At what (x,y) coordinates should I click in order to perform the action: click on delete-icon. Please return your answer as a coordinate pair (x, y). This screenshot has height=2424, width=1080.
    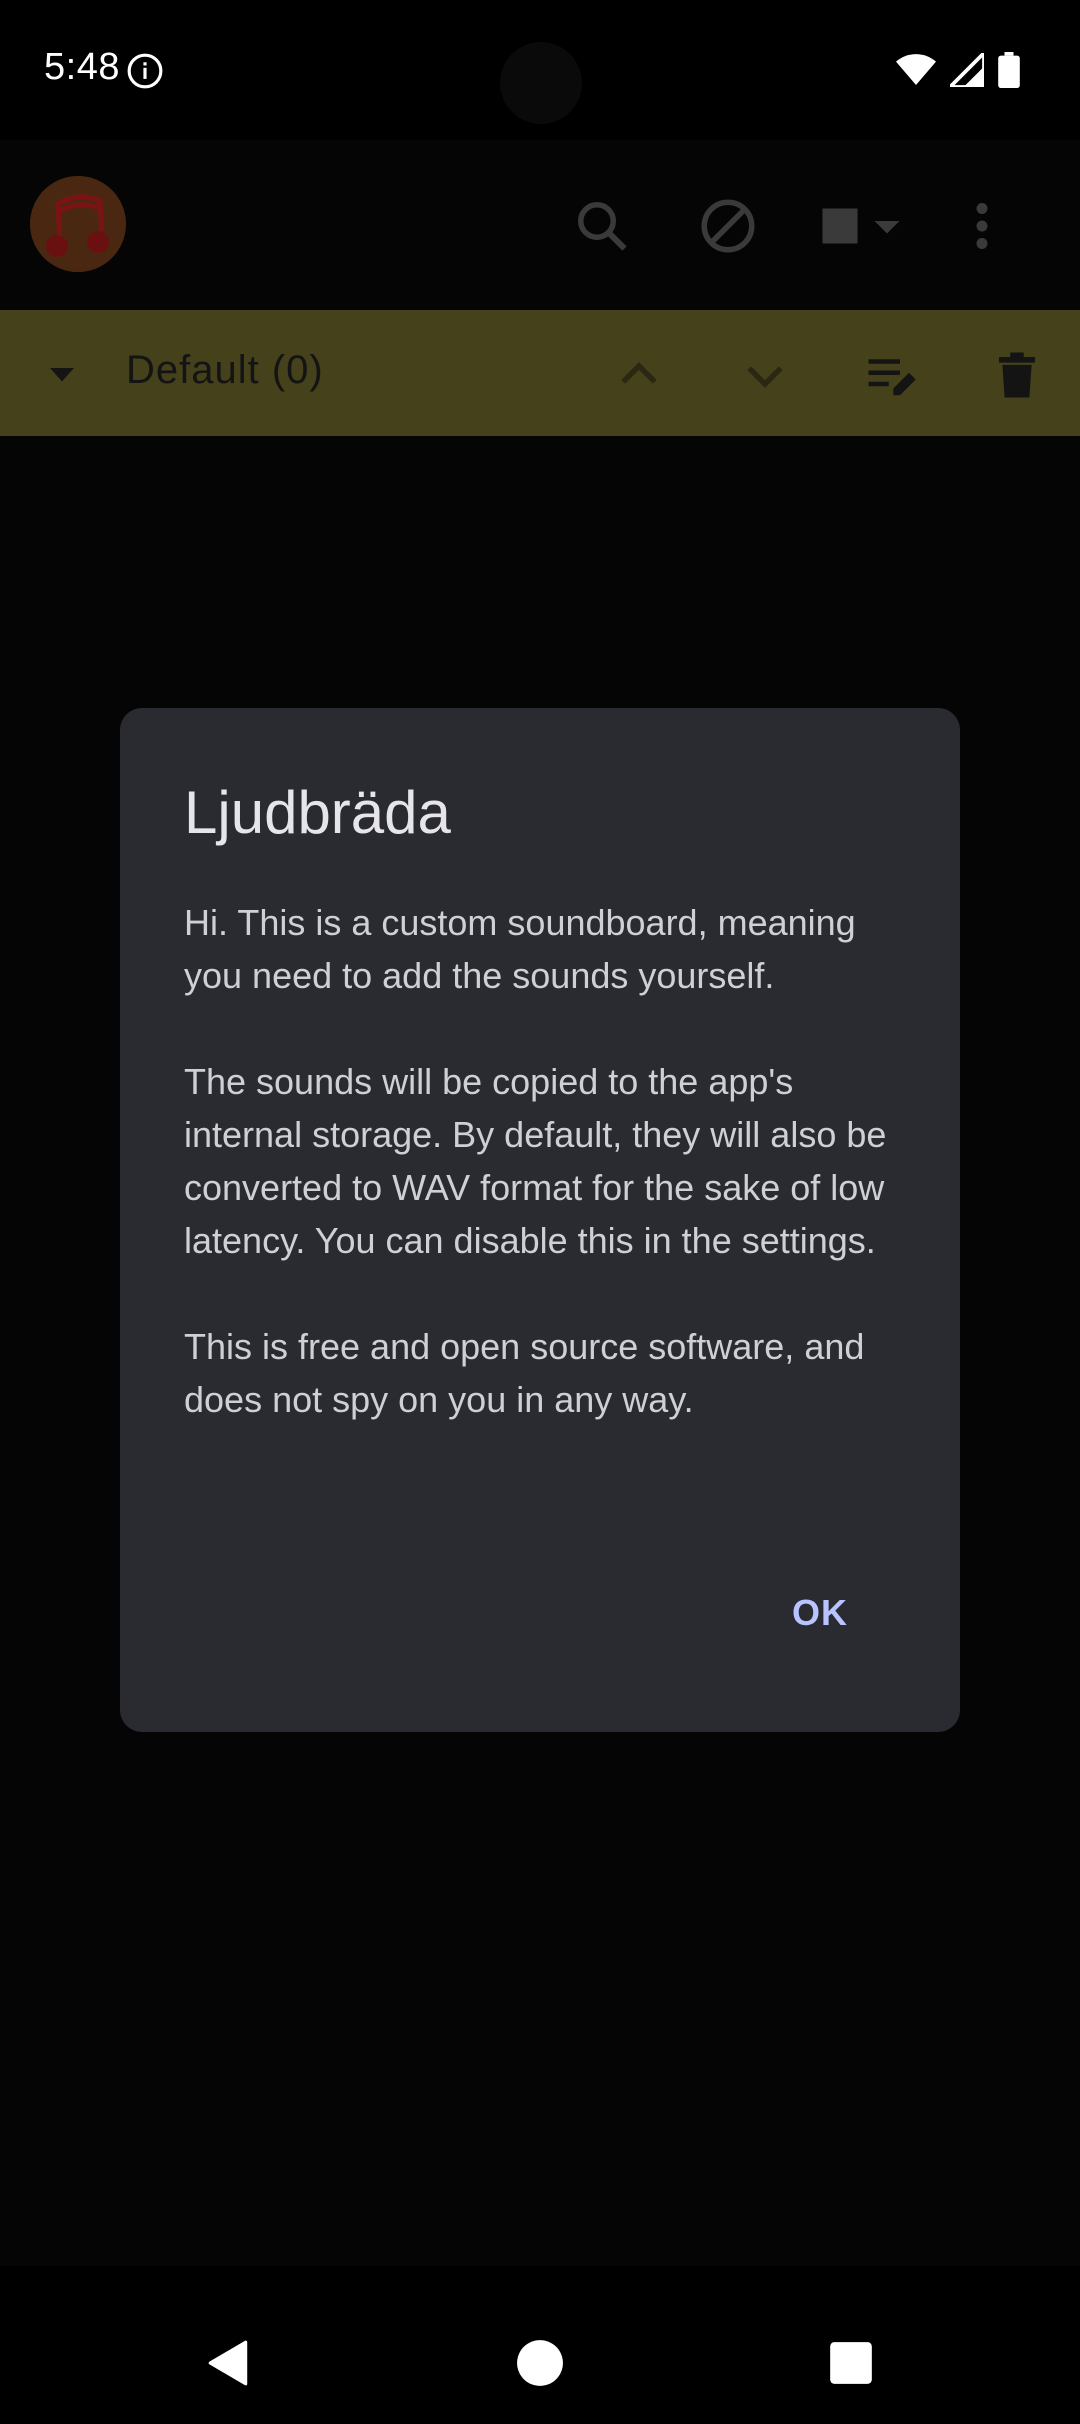
    Looking at the image, I should click on (1017, 375).